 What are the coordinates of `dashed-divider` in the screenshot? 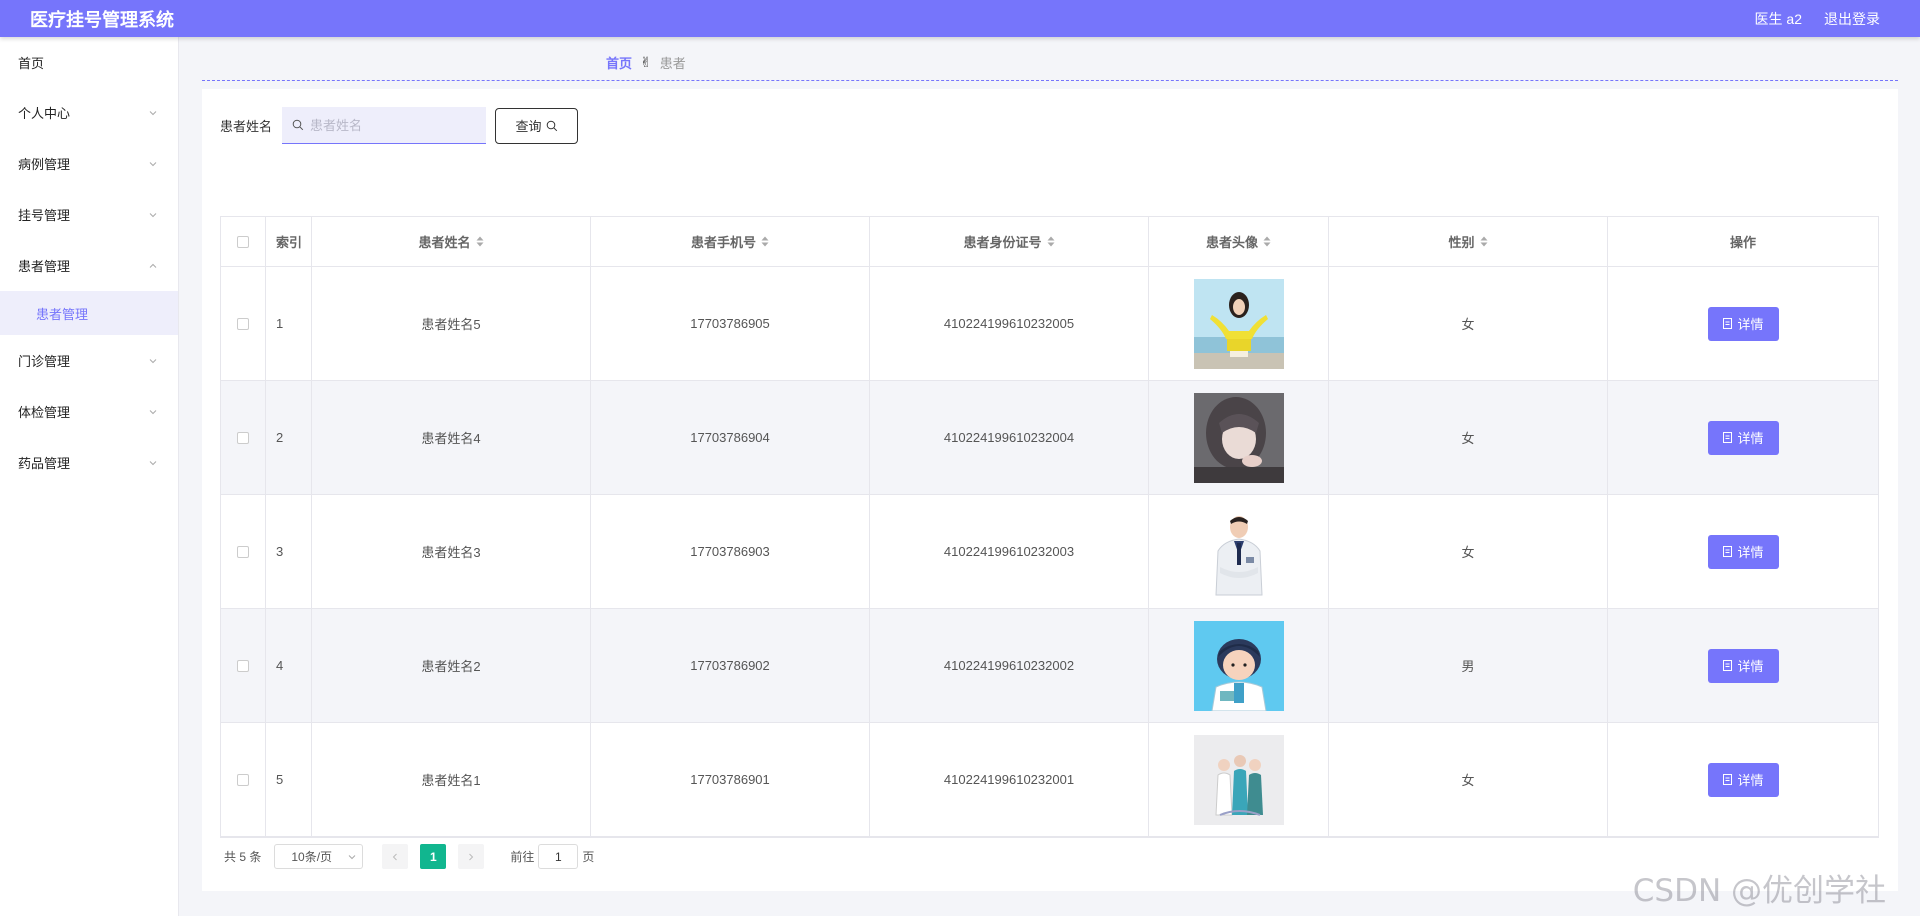 It's located at (1050, 80).